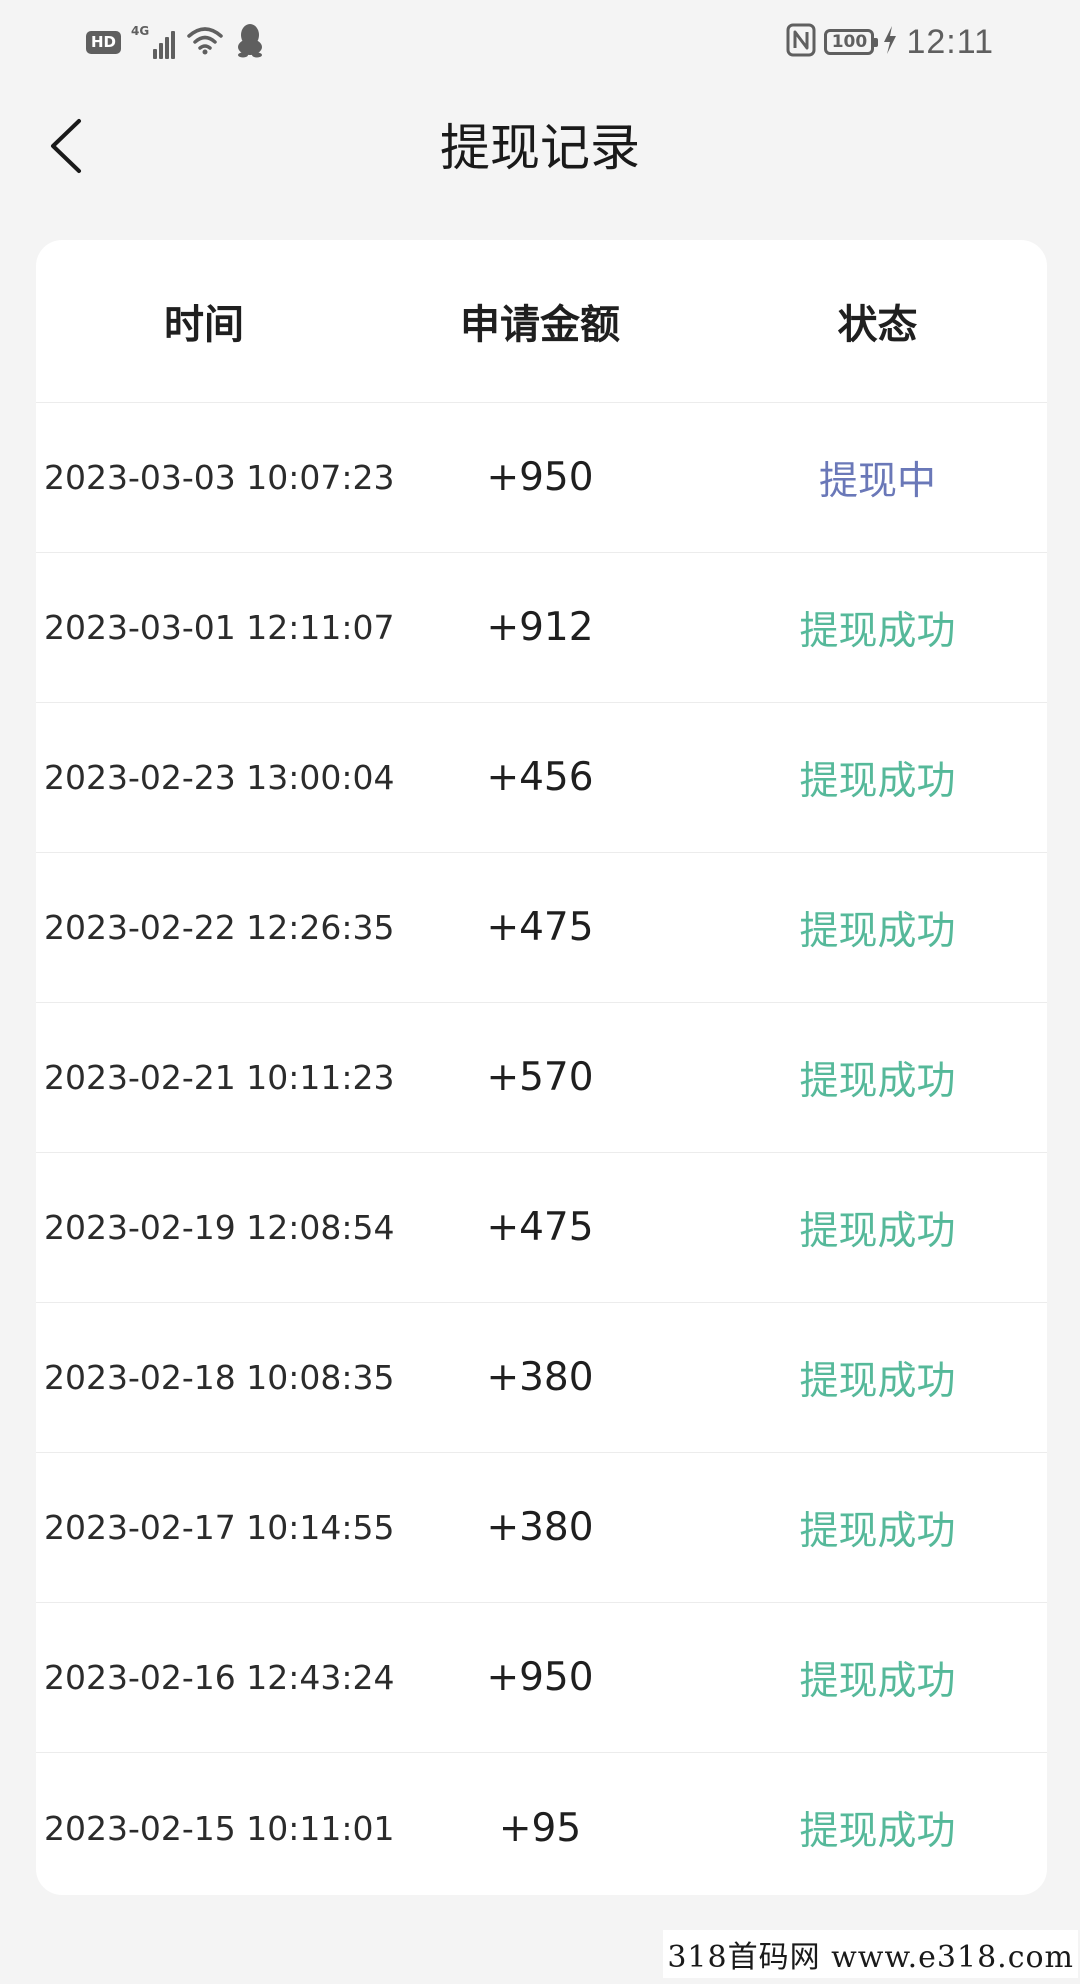 The height and width of the screenshot is (1984, 1080). Describe the element at coordinates (801, 42) in the screenshot. I see `nfc-icon` at that location.